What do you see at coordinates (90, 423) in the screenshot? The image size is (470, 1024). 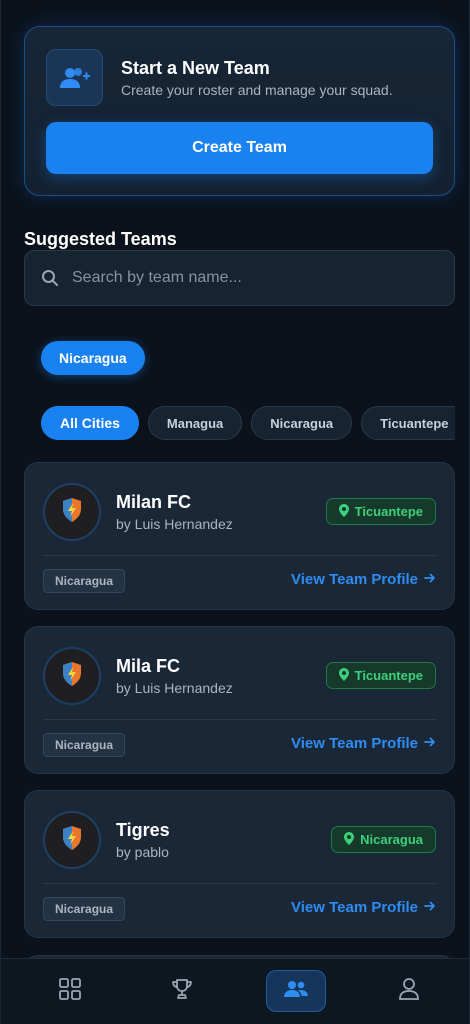 I see `city-chip-all: All Cities` at bounding box center [90, 423].